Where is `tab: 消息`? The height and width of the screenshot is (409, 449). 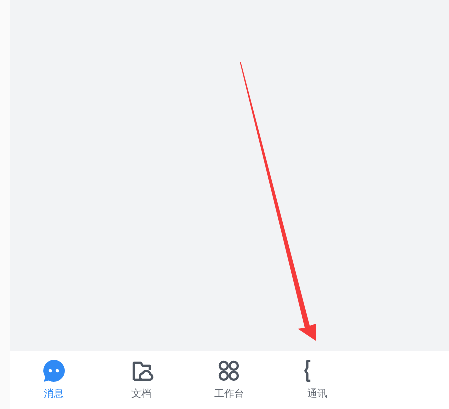
tab: 消息 is located at coordinates (54, 380).